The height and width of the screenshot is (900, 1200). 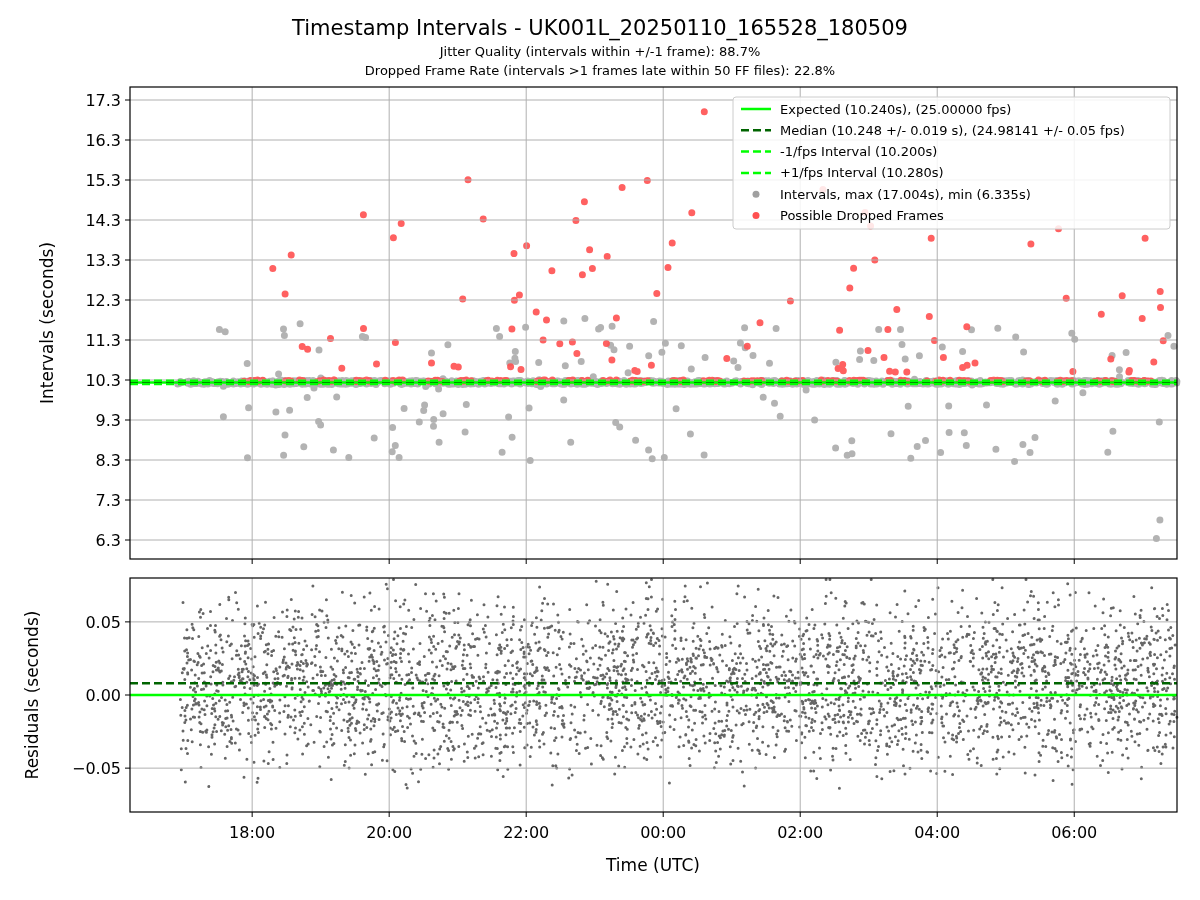 What do you see at coordinates (103, 180) in the screenshot?
I see `y-tick-label: 15.3` at bounding box center [103, 180].